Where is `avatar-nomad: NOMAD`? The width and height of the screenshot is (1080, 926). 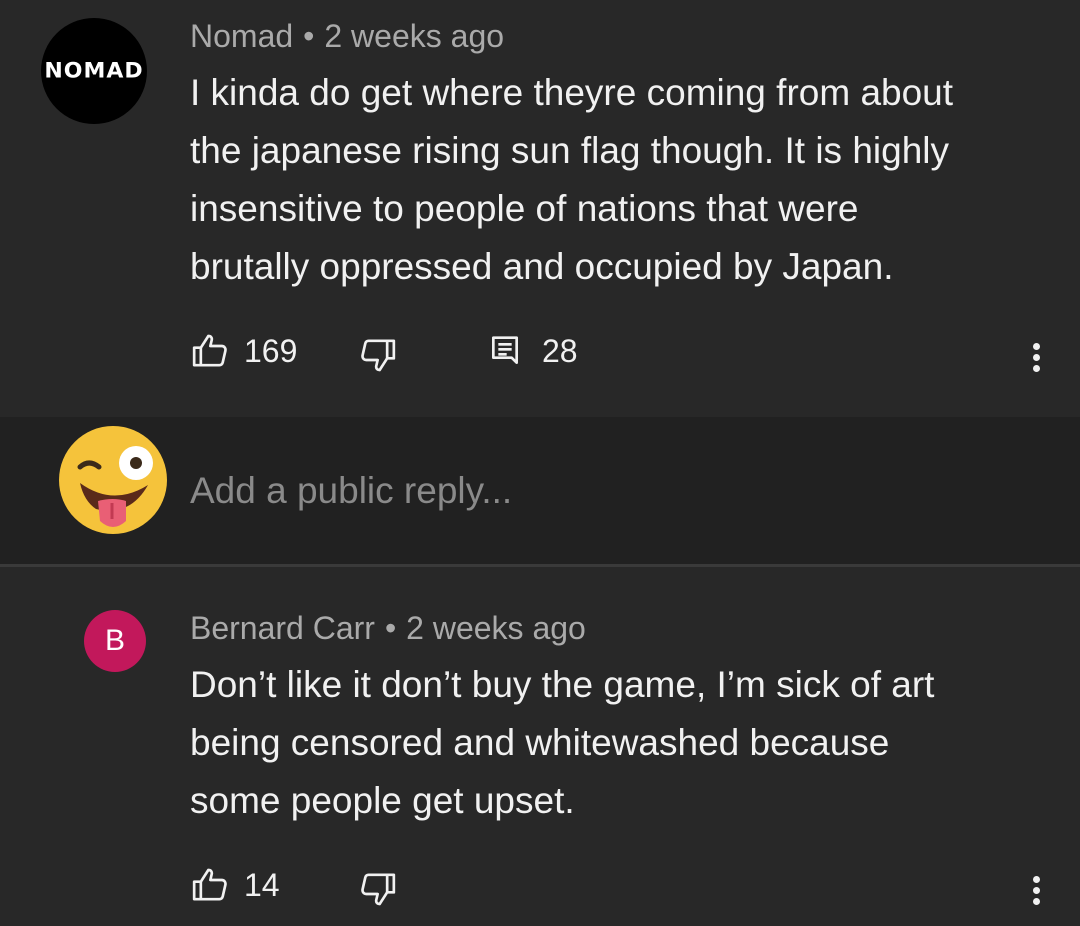
avatar-nomad: NOMAD is located at coordinates (94, 71).